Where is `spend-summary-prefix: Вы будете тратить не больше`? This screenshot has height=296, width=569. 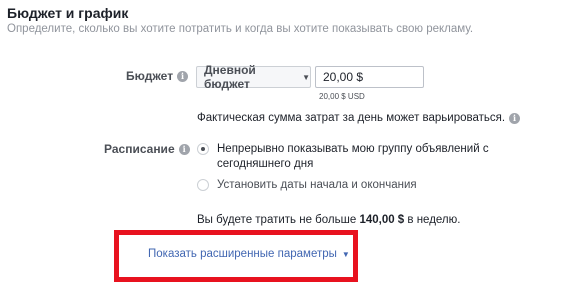
spend-summary-prefix: Вы будете тратить не больше is located at coordinates (278, 220).